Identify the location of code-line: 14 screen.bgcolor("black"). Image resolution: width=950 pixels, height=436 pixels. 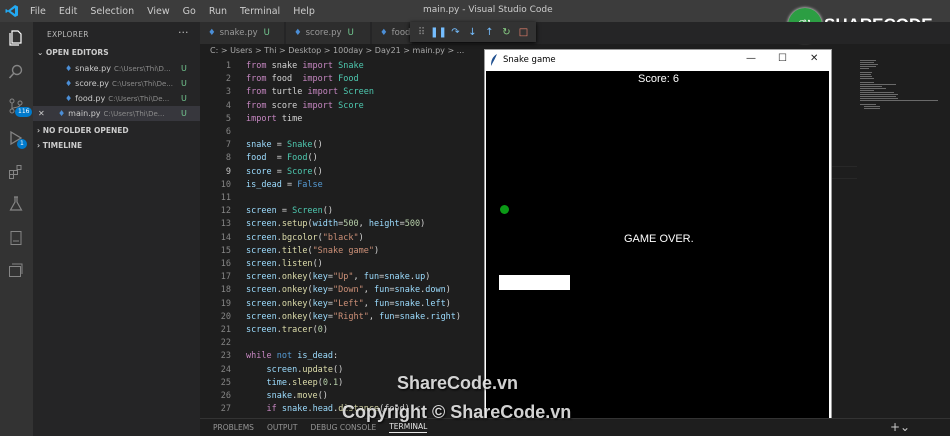
(342, 239).